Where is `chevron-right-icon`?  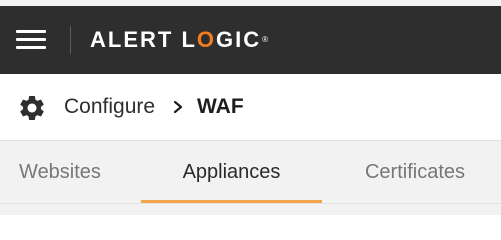
chevron-right-icon is located at coordinates (178, 107).